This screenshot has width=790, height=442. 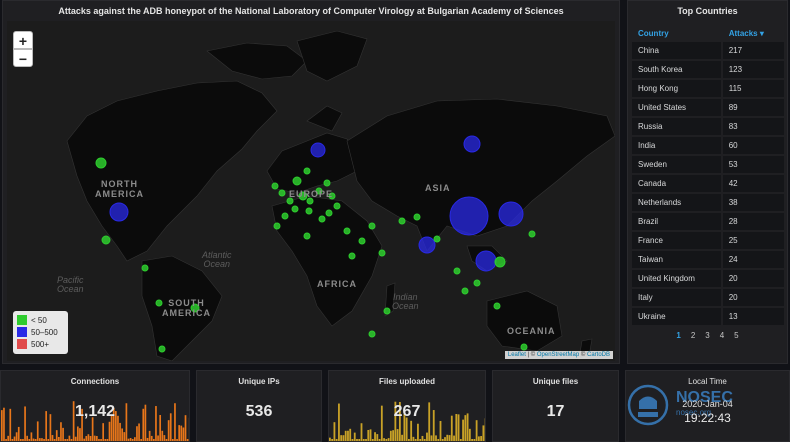 What do you see at coordinates (517, 355) in the screenshot?
I see `leaflet-link: Leaflet` at bounding box center [517, 355].